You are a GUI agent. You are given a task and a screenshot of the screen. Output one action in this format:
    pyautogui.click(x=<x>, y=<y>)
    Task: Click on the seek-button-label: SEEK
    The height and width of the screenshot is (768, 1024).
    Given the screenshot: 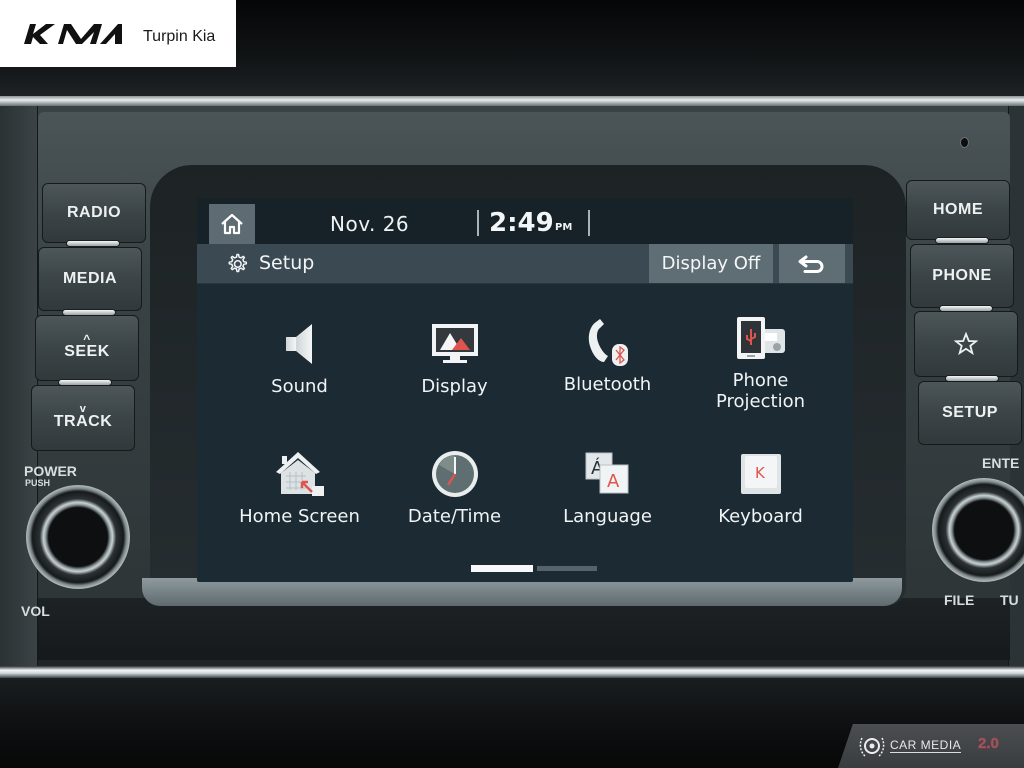 What is the action you would take?
    pyautogui.click(x=87, y=351)
    